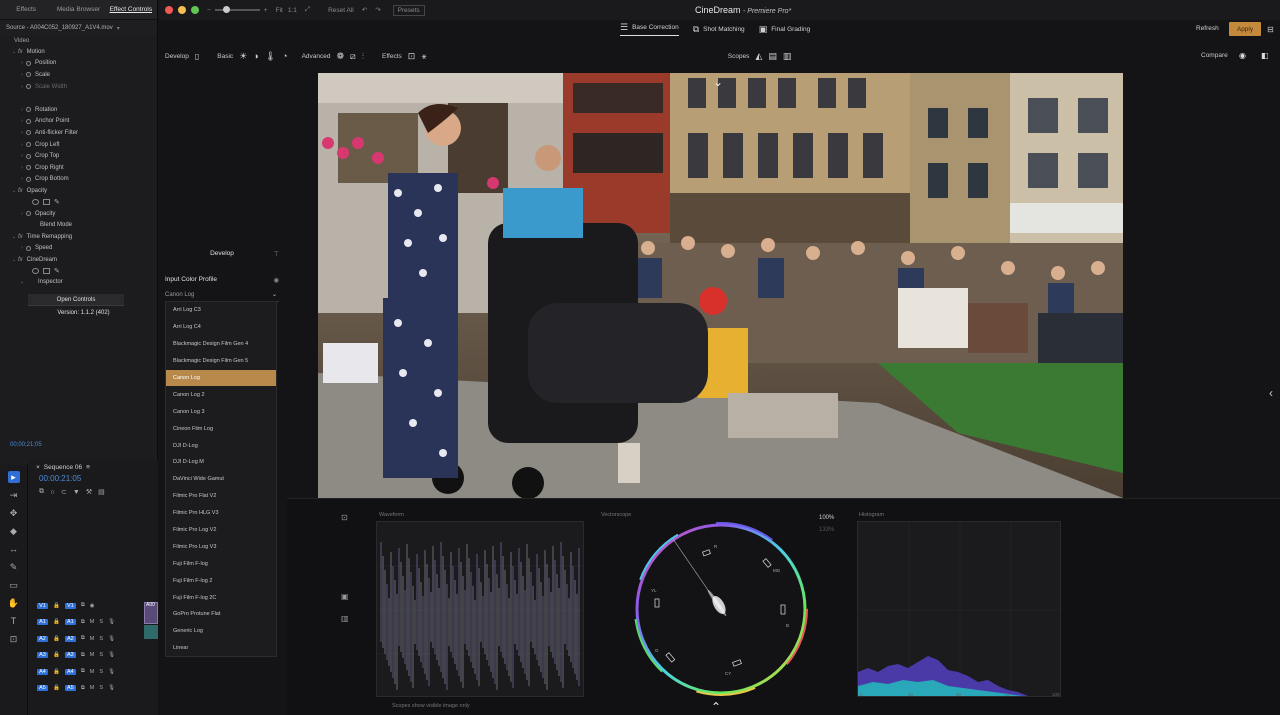 The width and height of the screenshot is (1280, 715). What do you see at coordinates (279, 10) in the screenshot?
I see `fit-button: Fit` at bounding box center [279, 10].